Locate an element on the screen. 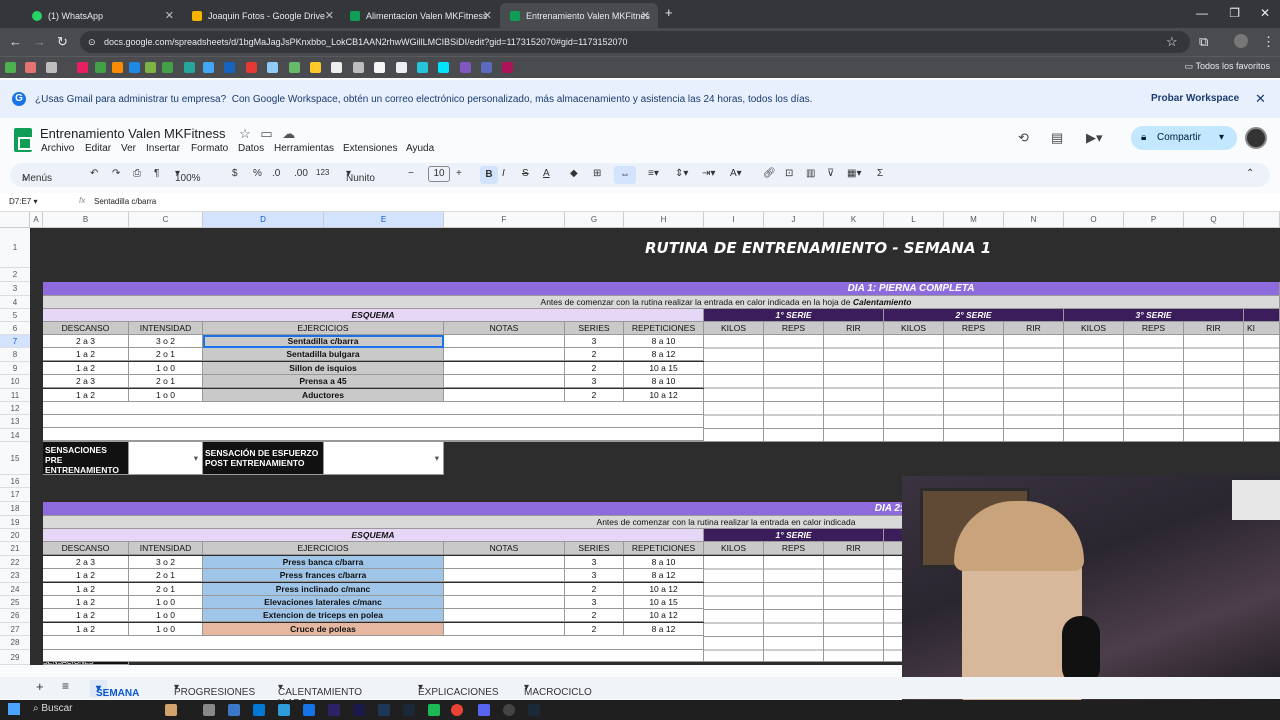 This screenshot has height=720, width=1280. dropdown-sensacion-post: ▾ is located at coordinates (384, 458).